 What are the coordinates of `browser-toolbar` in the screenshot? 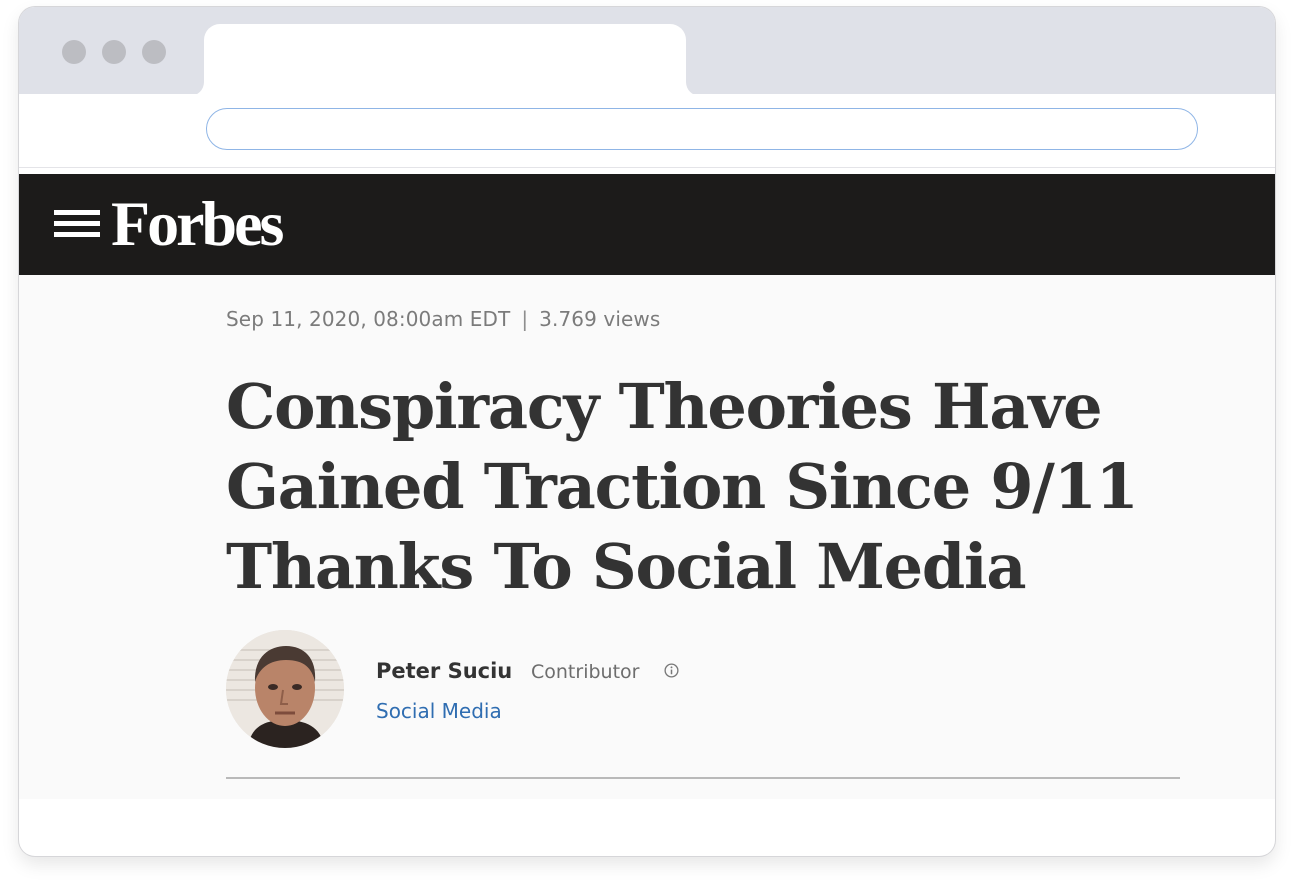 It's located at (647, 131).